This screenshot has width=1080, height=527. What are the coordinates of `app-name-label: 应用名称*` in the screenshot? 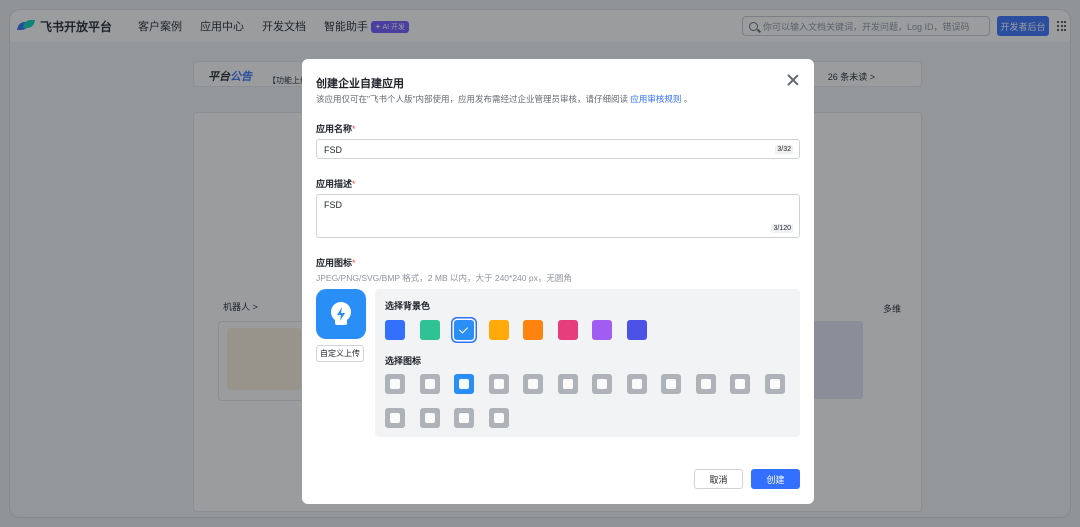 It's located at (336, 128).